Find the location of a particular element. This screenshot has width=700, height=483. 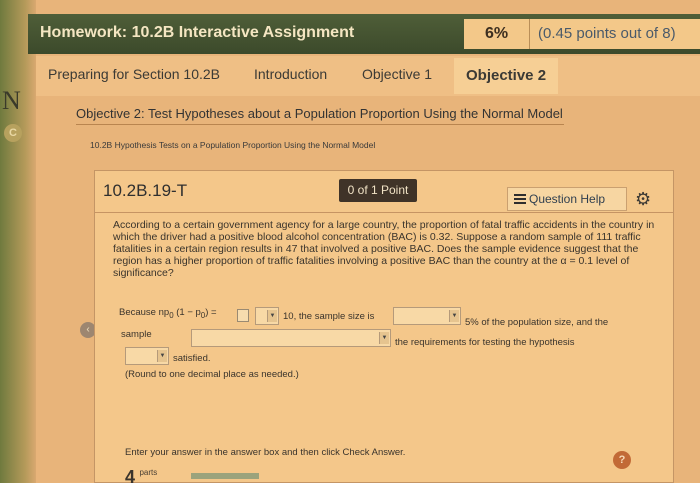

question-help-button: Question Help is located at coordinates (567, 199).